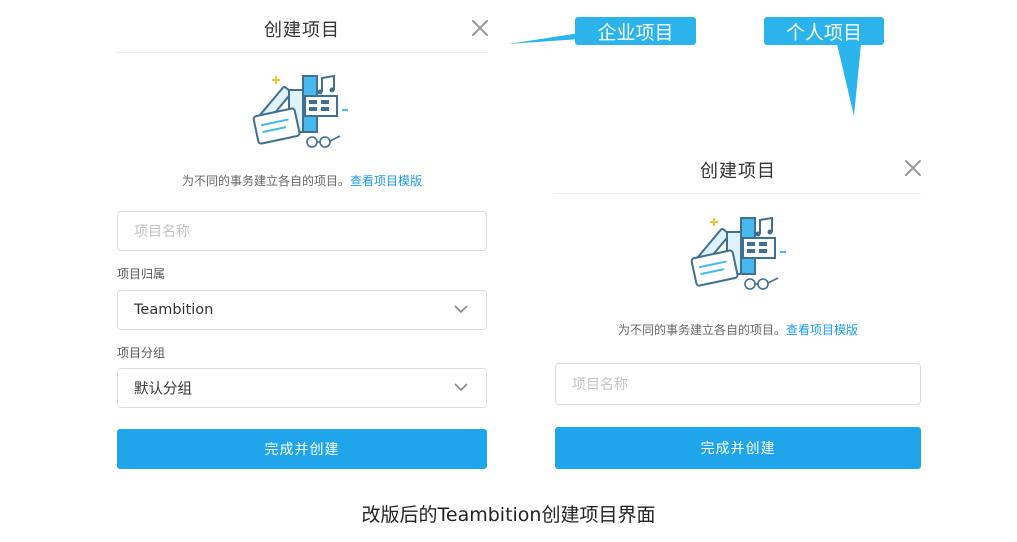 Image resolution: width=1017 pixels, height=542 pixels. What do you see at coordinates (508, 515) in the screenshot?
I see `figure-caption: 改版后的Teambition创建项目界面` at bounding box center [508, 515].